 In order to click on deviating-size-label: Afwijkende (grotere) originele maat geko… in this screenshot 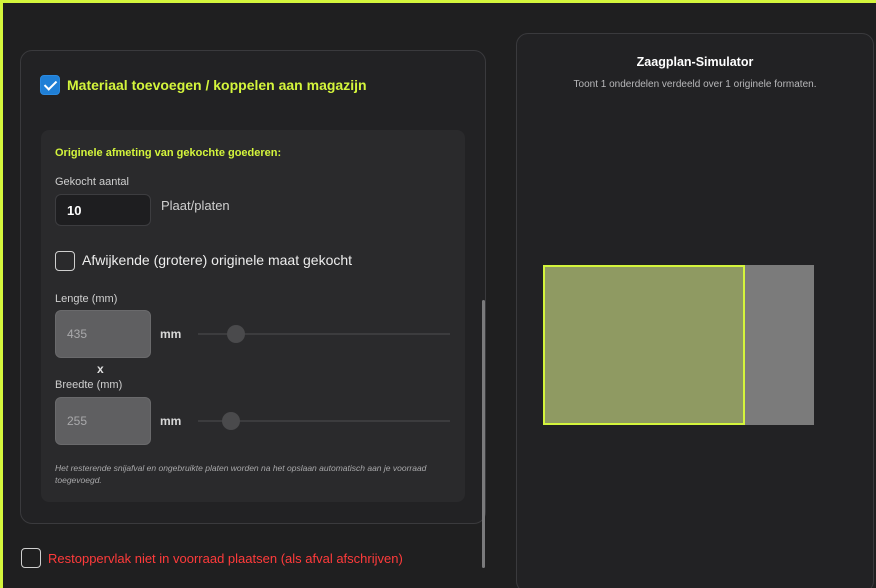, I will do `click(217, 260)`.